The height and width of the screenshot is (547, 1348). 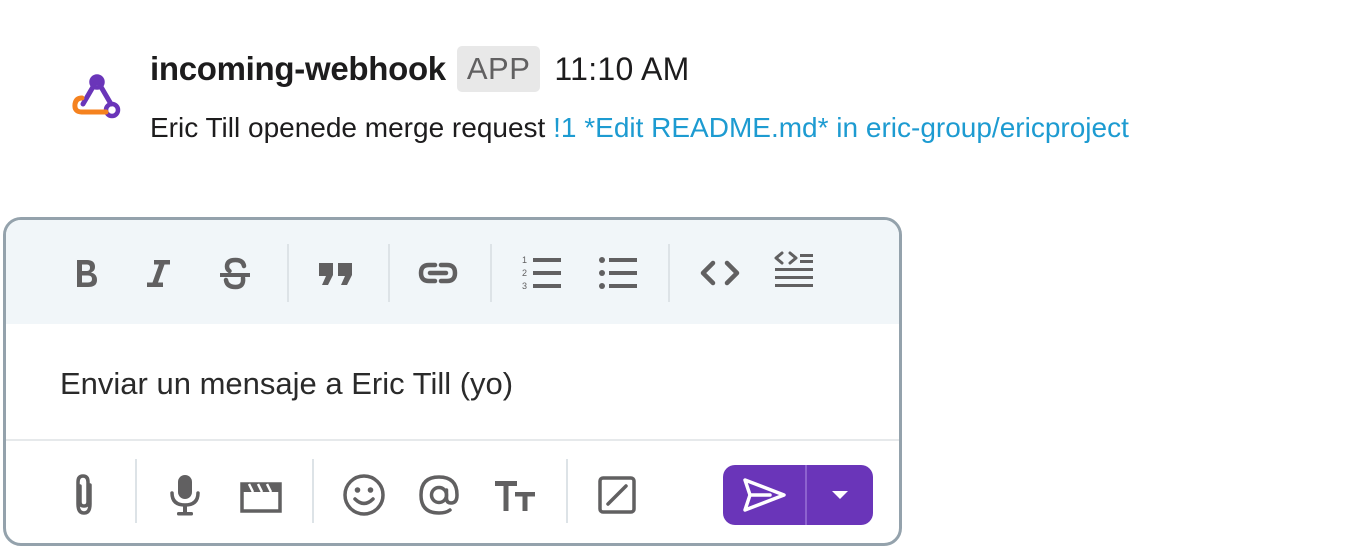 I want to click on bulleted-list-button, so click(x=618, y=273).